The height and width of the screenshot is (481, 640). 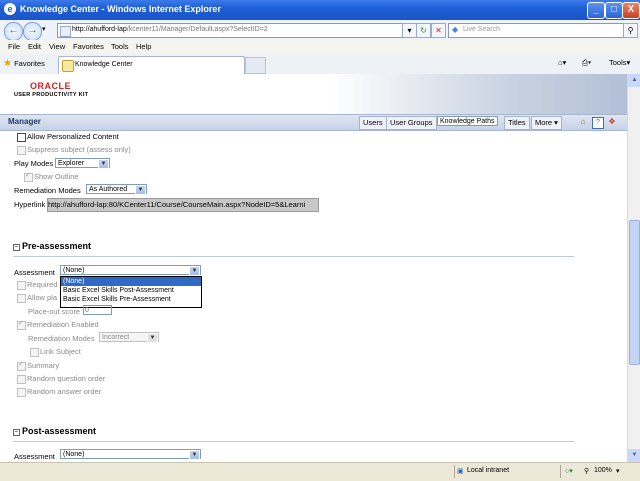 What do you see at coordinates (423, 30) in the screenshot?
I see `refresh-icon: ↻` at bounding box center [423, 30].